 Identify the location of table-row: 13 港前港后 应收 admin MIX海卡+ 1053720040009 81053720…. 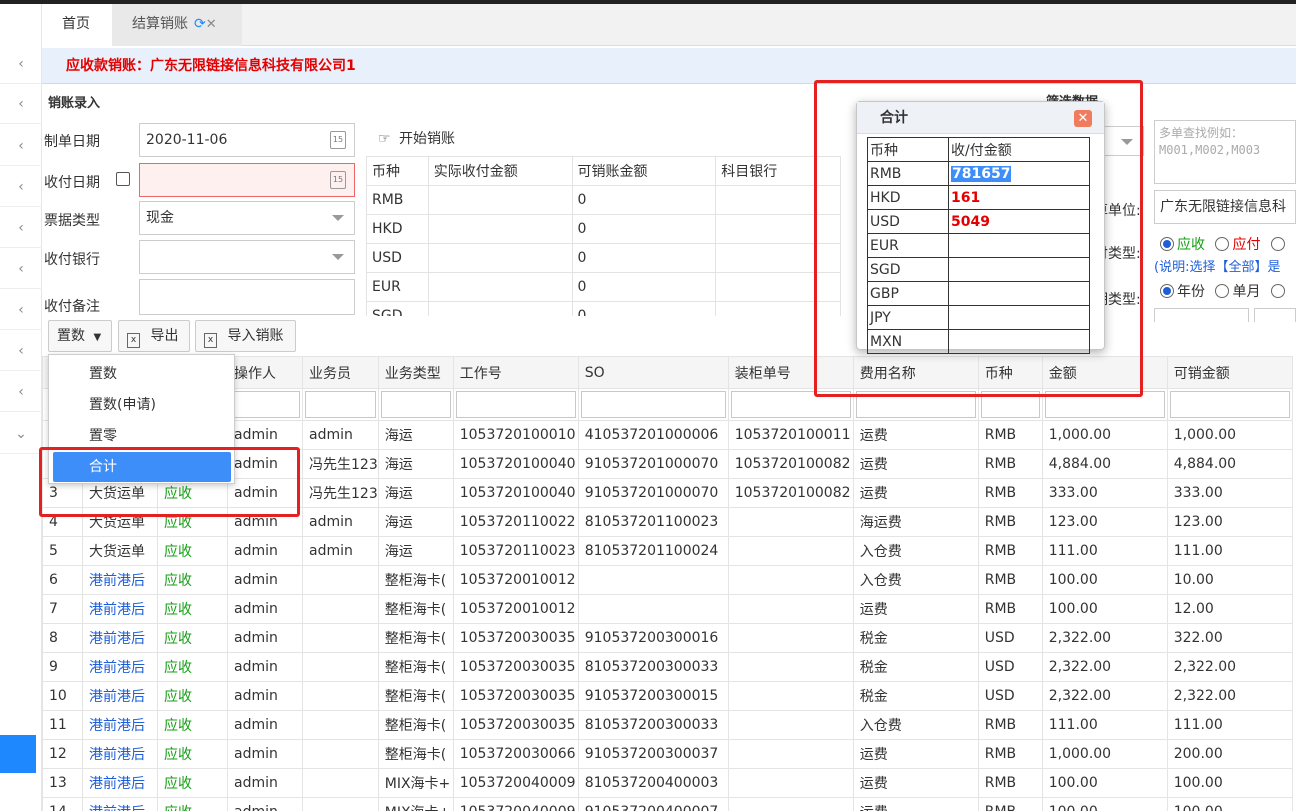
(667, 783).